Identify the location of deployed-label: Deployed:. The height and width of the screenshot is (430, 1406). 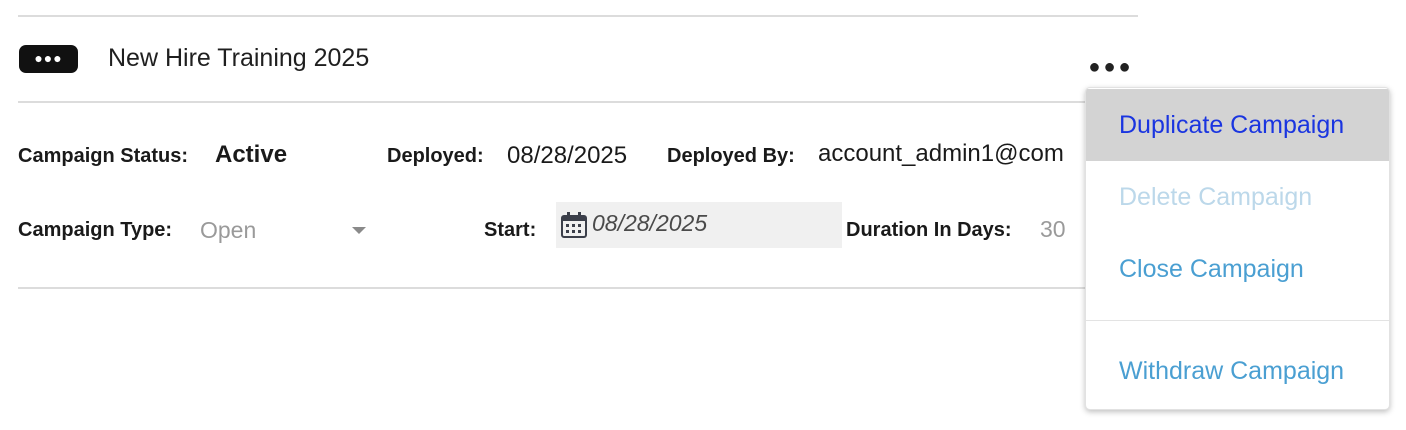
(435, 156).